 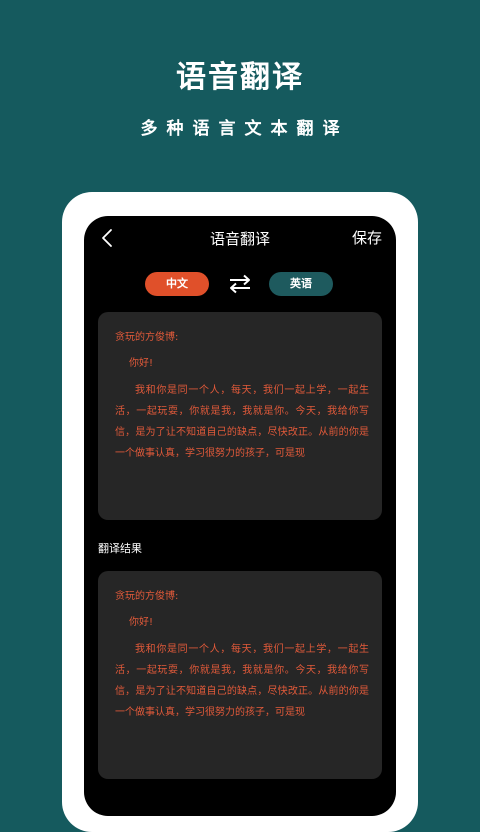 I want to click on page-title: 语音翻译, so click(x=239, y=239).